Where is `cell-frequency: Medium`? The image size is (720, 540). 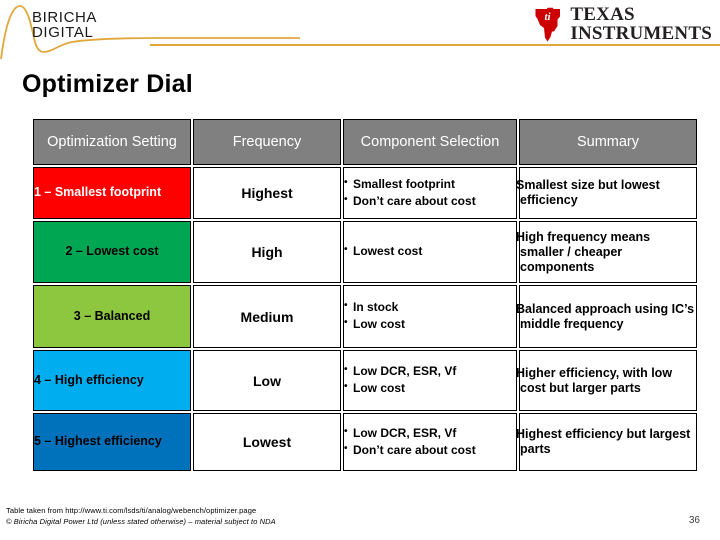
cell-frequency: Medium is located at coordinates (267, 316).